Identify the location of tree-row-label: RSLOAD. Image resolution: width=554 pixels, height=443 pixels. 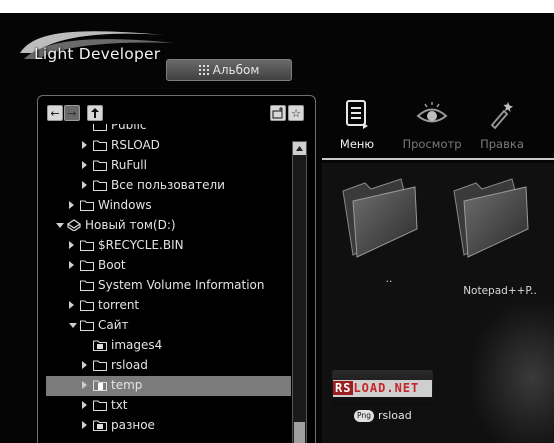
(135, 145).